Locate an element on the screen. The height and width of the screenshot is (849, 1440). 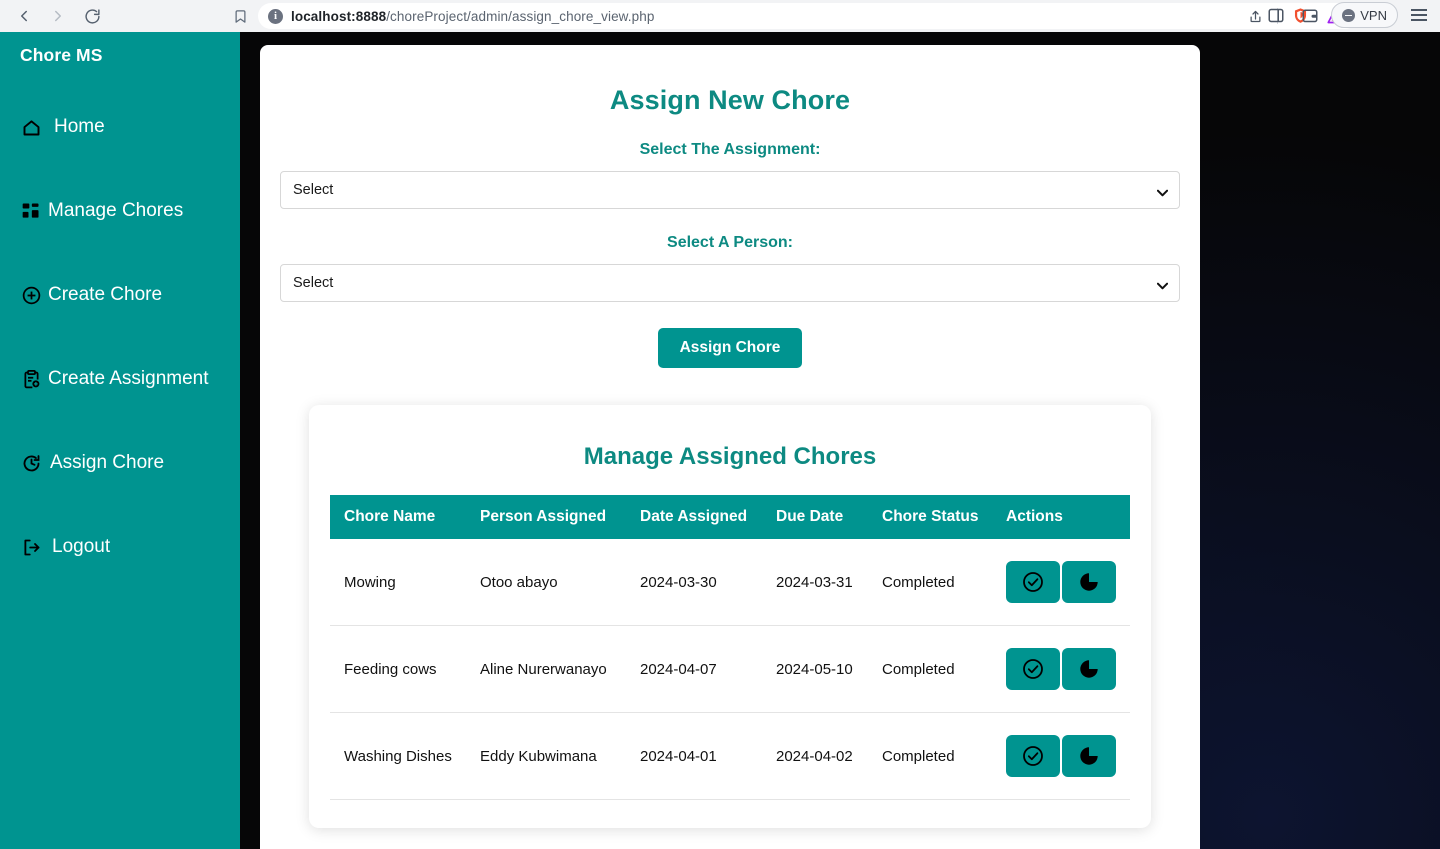
assignment-select-wrapper: Select is located at coordinates (730, 190).